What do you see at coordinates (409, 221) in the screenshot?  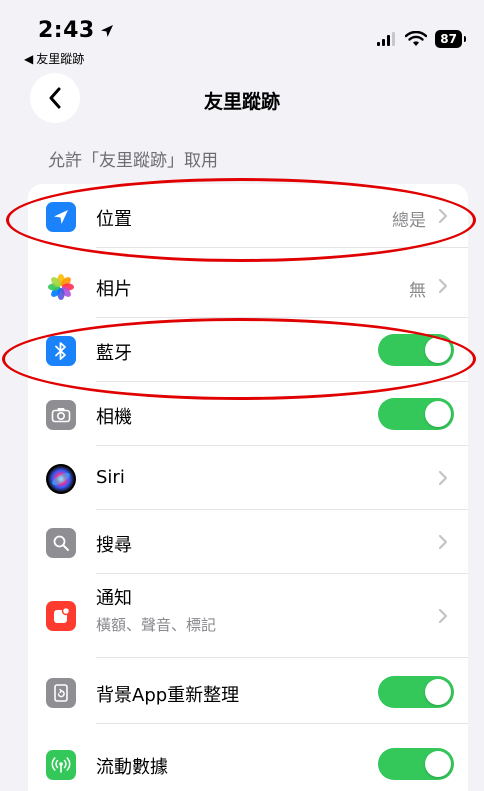 I see `row-location-value: 總是` at bounding box center [409, 221].